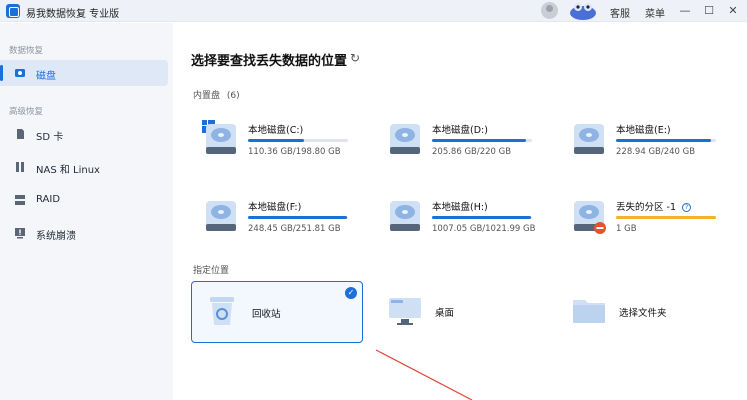 The image size is (747, 400). I want to click on location-select-folder: 选择文件夹, so click(645, 312).